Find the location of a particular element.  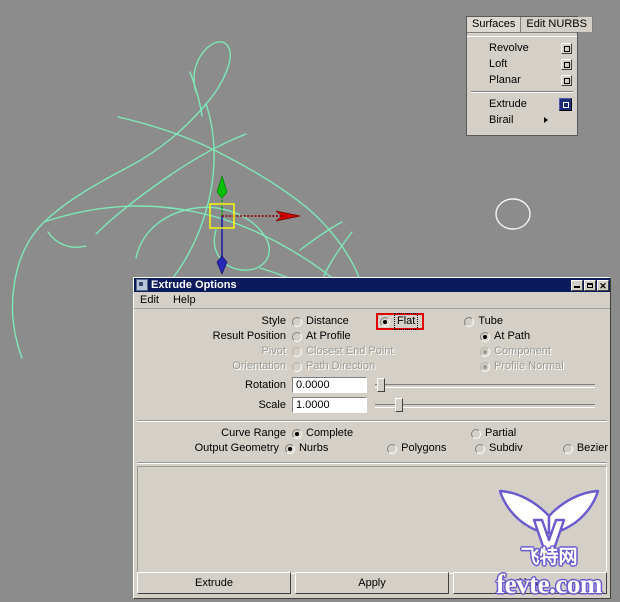

pivot-label: Pivot is located at coordinates (273, 351).